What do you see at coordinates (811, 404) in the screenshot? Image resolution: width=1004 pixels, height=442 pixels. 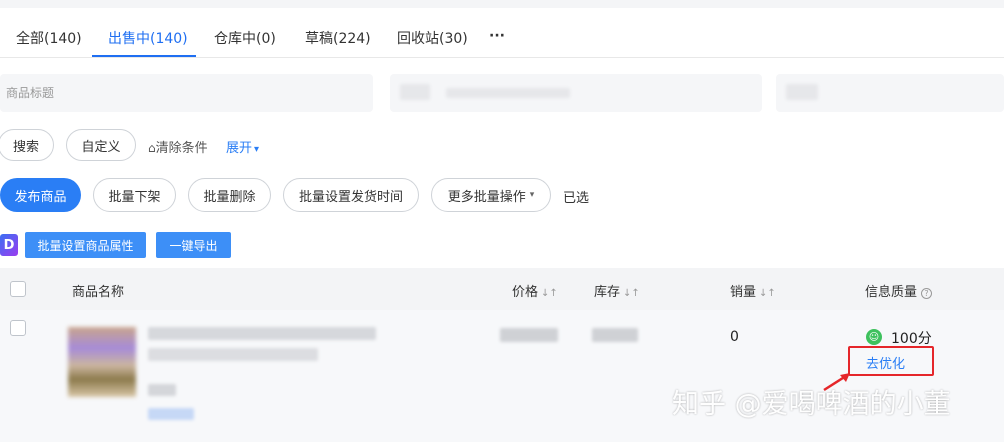 I see `watermark: 知乎 @爱喝啤酒的小董` at bounding box center [811, 404].